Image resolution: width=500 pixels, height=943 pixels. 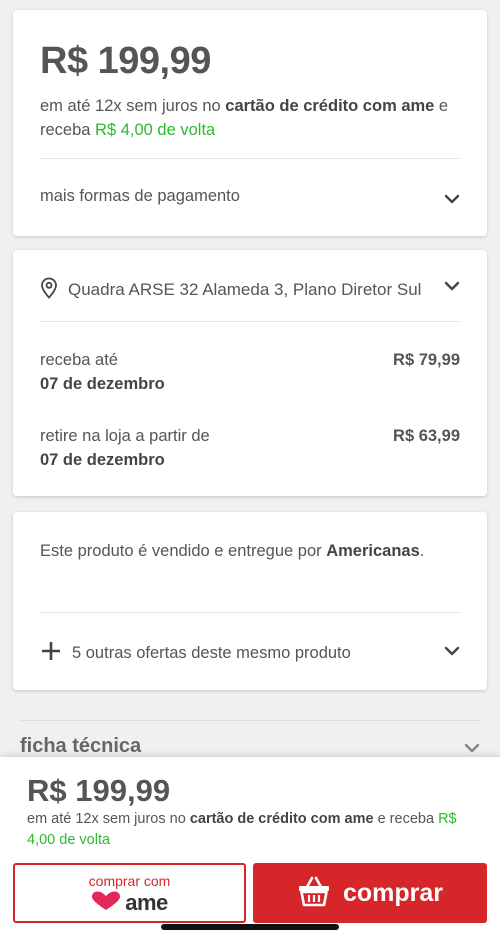 What do you see at coordinates (129, 881) in the screenshot?
I see `buy-with-ame-label: comprar com` at bounding box center [129, 881].